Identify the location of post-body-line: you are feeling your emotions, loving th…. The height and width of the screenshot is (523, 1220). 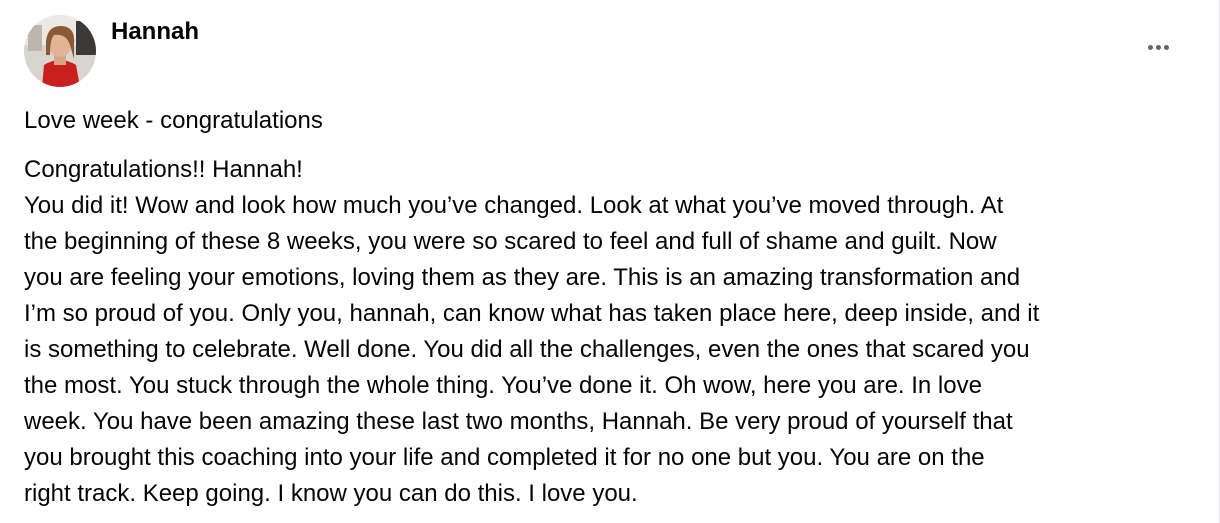
(522, 277).